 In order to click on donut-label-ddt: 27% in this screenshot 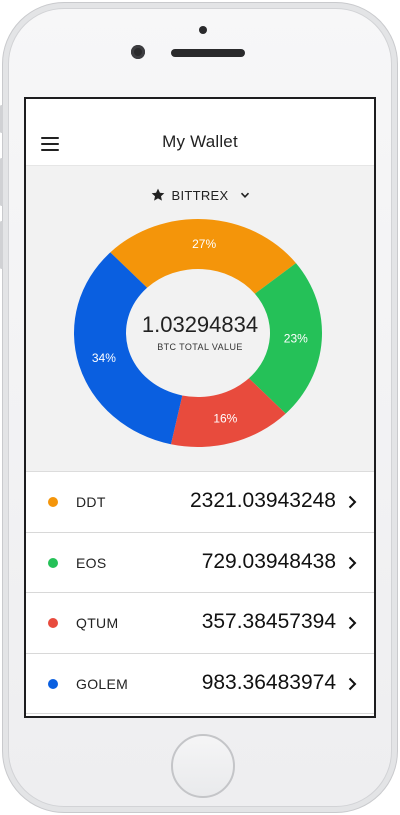, I will do `click(204, 244)`.